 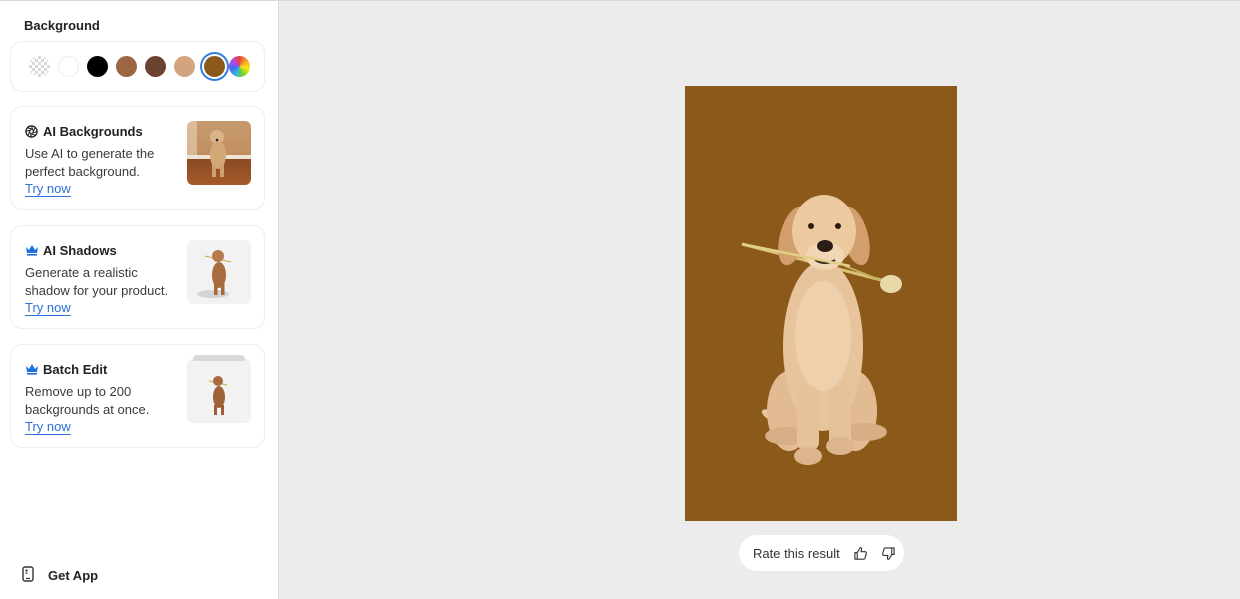 I want to click on get-app-label: Get App, so click(x=73, y=575).